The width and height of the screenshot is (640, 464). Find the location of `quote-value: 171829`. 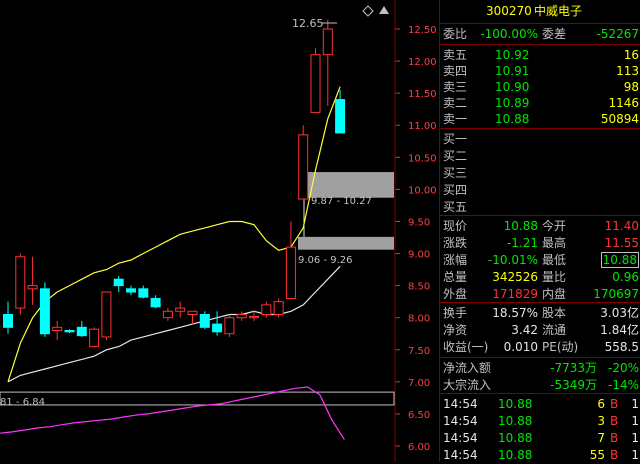

quote-value: 171829 is located at coordinates (515, 294).